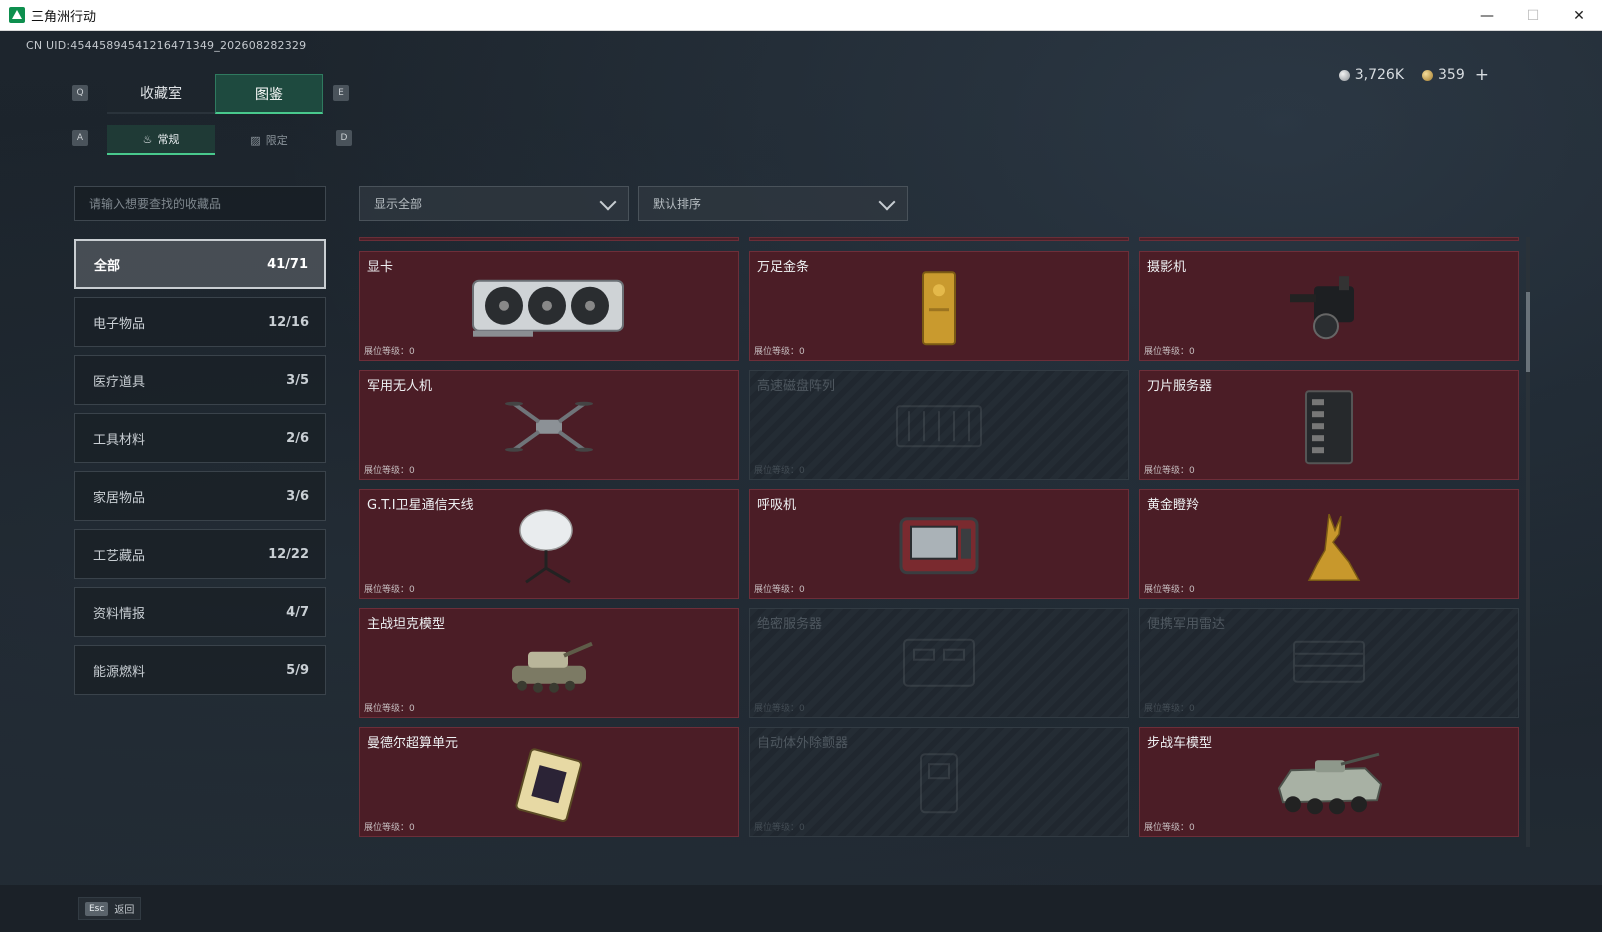  I want to click on window-title: 三角洲行动, so click(64, 17).